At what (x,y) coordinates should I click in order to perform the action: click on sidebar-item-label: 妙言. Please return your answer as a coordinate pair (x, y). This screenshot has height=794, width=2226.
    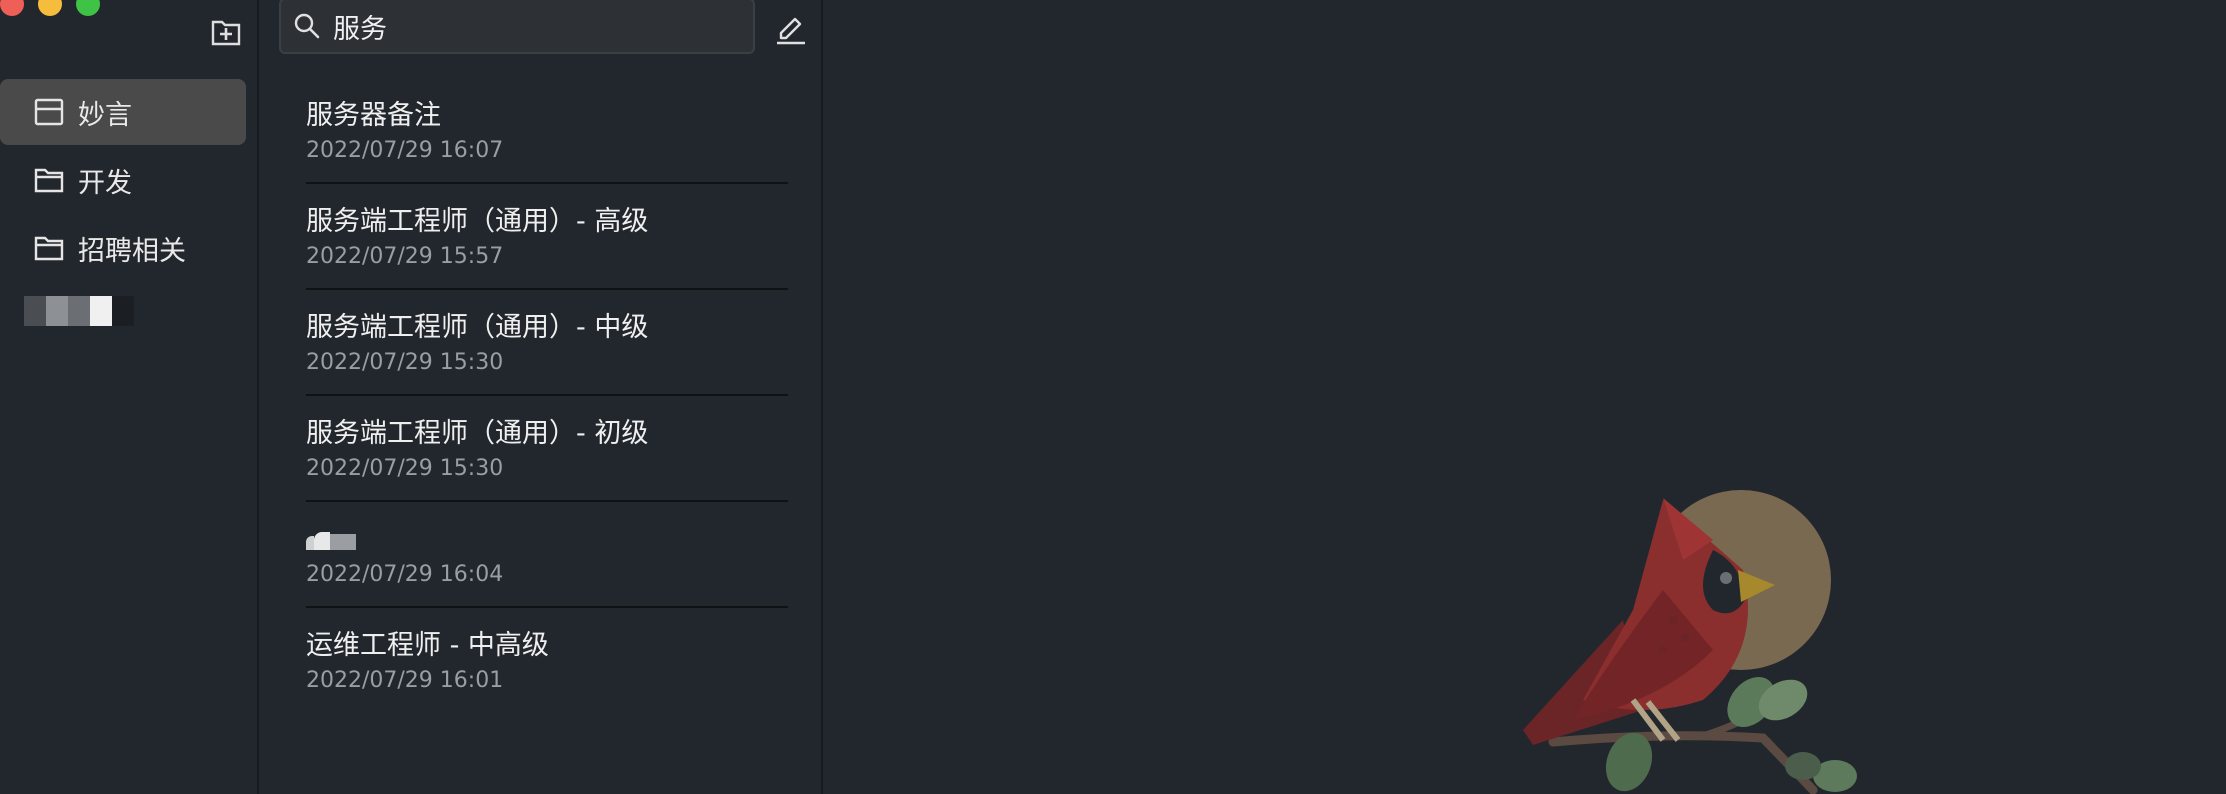
    Looking at the image, I should click on (105, 115).